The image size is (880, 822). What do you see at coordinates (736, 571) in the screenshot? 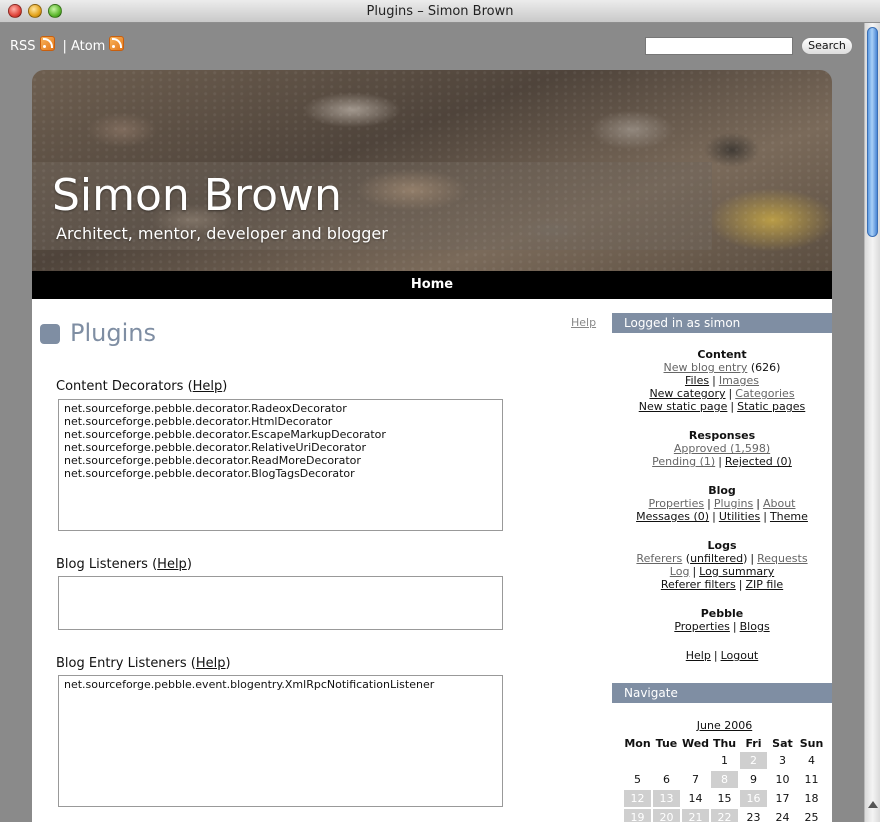
I see `log-summary-link: Log summary` at bounding box center [736, 571].